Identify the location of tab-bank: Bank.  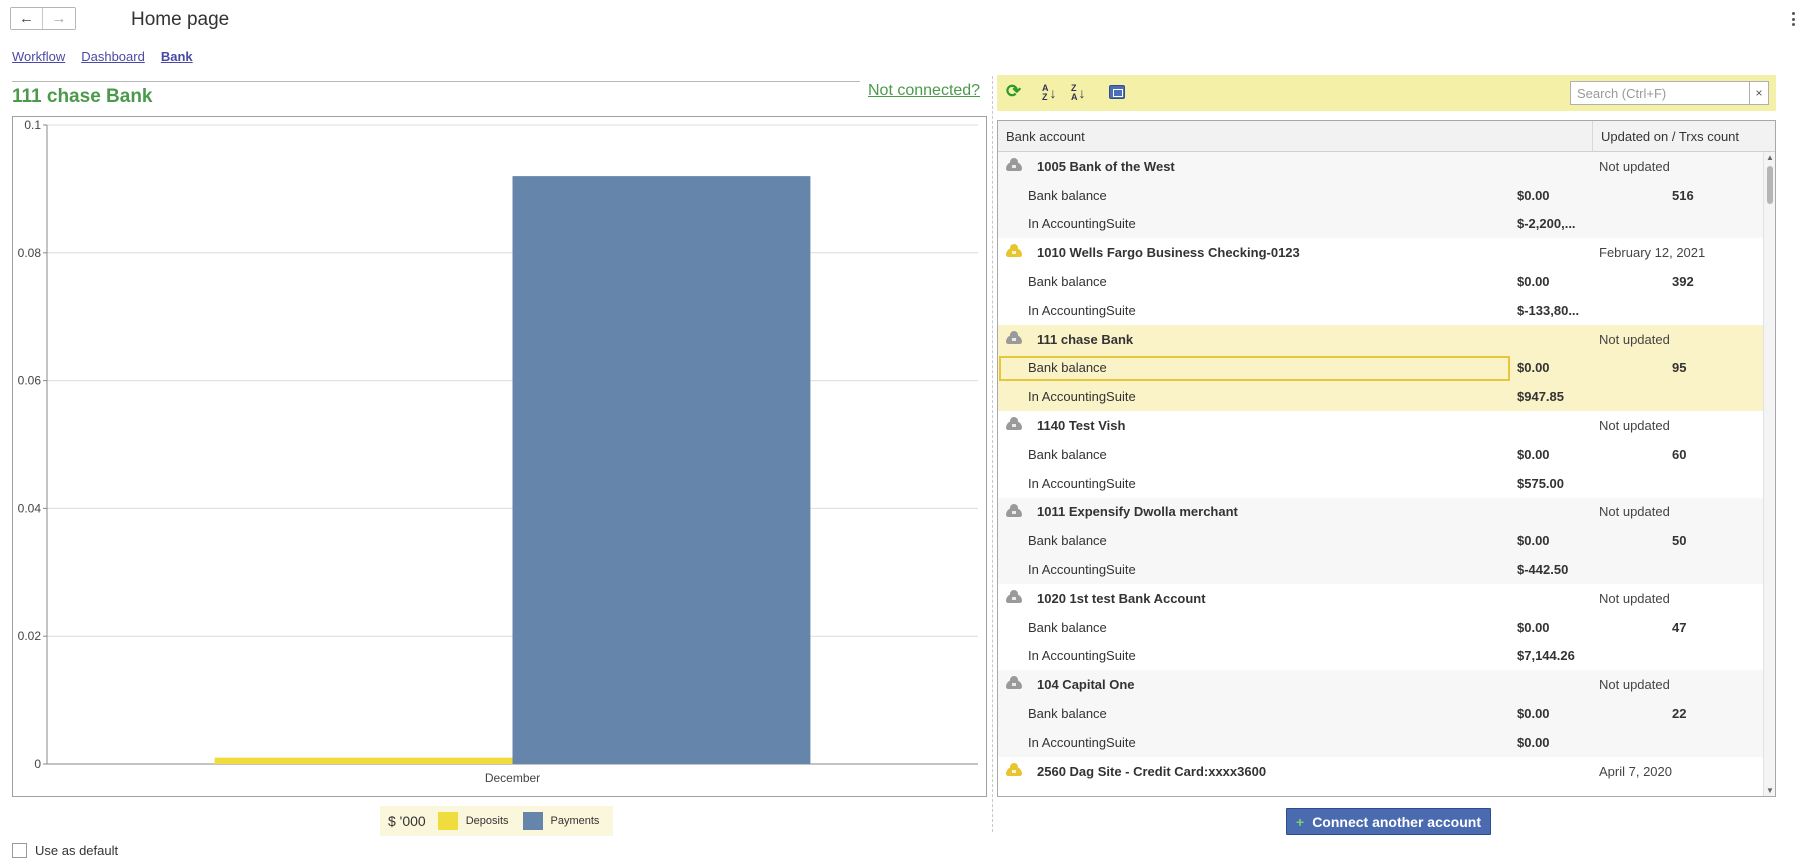
(177, 56).